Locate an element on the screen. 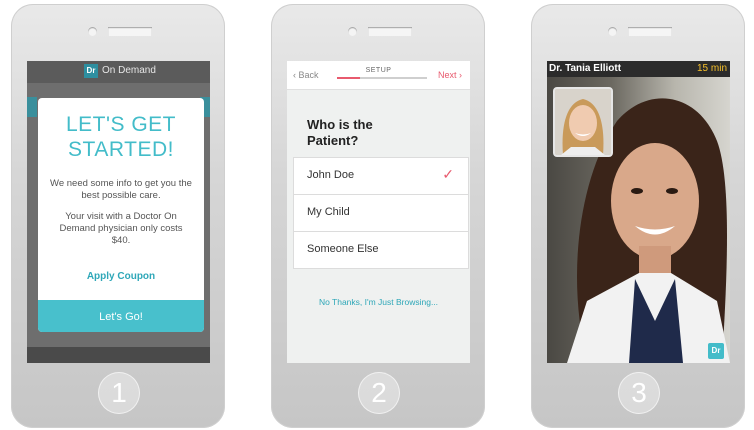  apply-coupon-link: Apply Coupon is located at coordinates (121, 276).